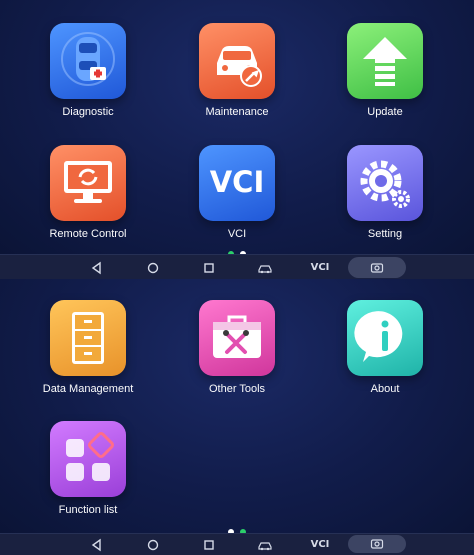 Image resolution: width=474 pixels, height=555 pixels. What do you see at coordinates (385, 183) in the screenshot?
I see `gear-icon` at bounding box center [385, 183].